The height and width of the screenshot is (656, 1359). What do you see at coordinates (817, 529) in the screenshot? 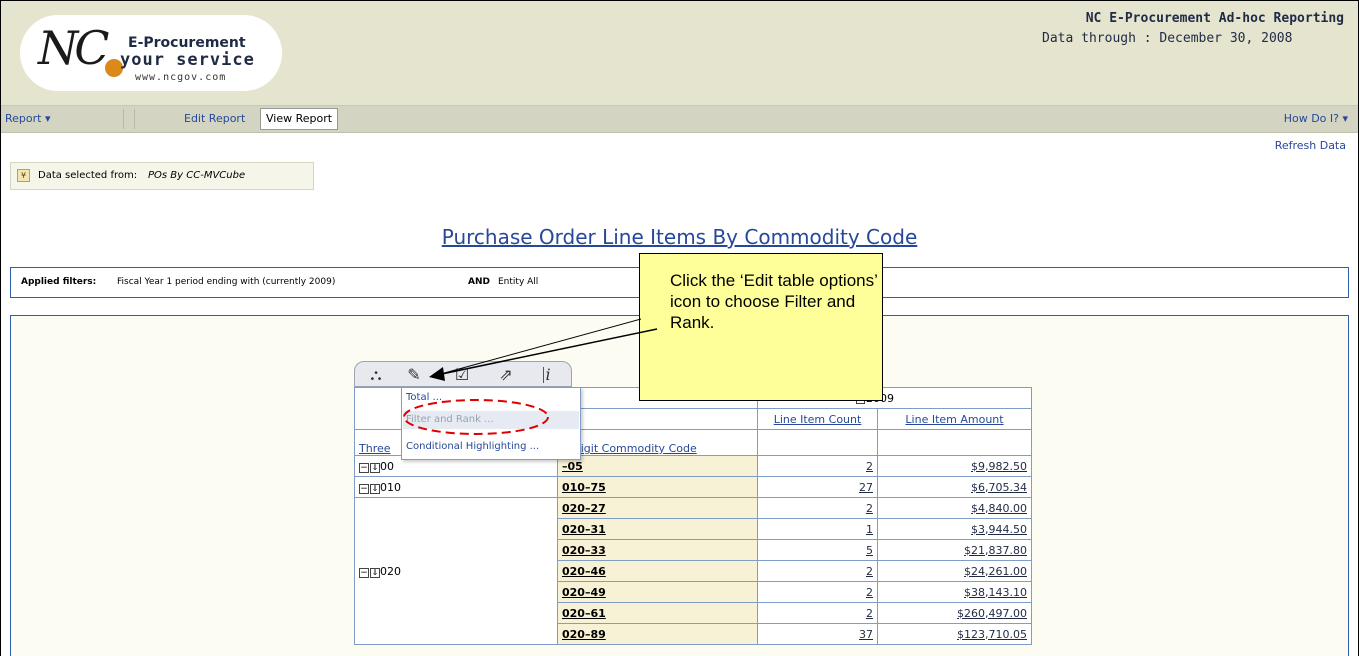
I see `count-cell: 1` at bounding box center [817, 529].